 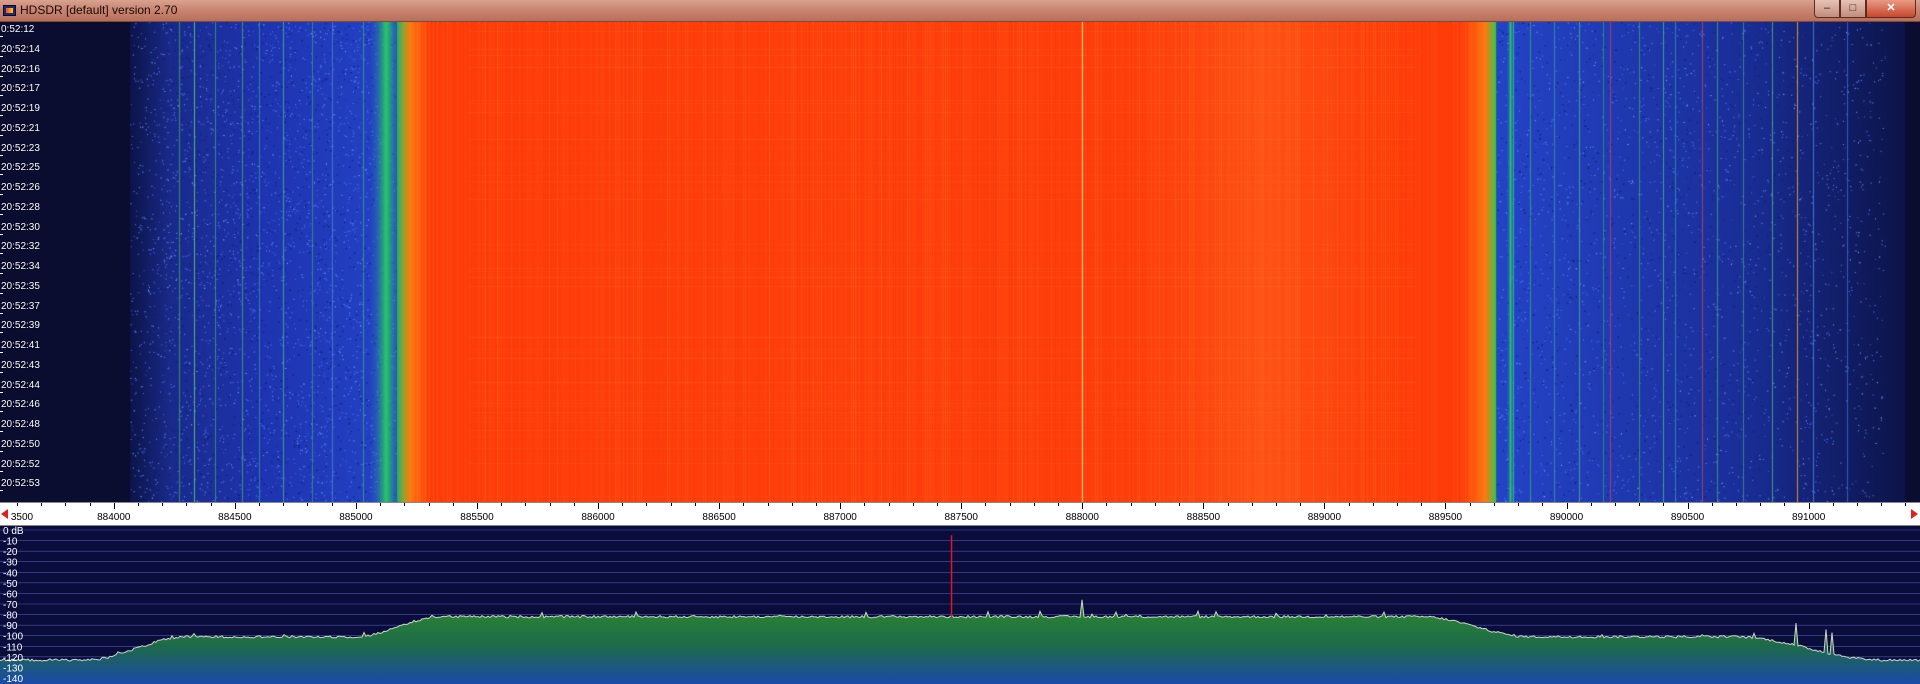 I want to click on frequency-label: 889000, so click(x=1324, y=517).